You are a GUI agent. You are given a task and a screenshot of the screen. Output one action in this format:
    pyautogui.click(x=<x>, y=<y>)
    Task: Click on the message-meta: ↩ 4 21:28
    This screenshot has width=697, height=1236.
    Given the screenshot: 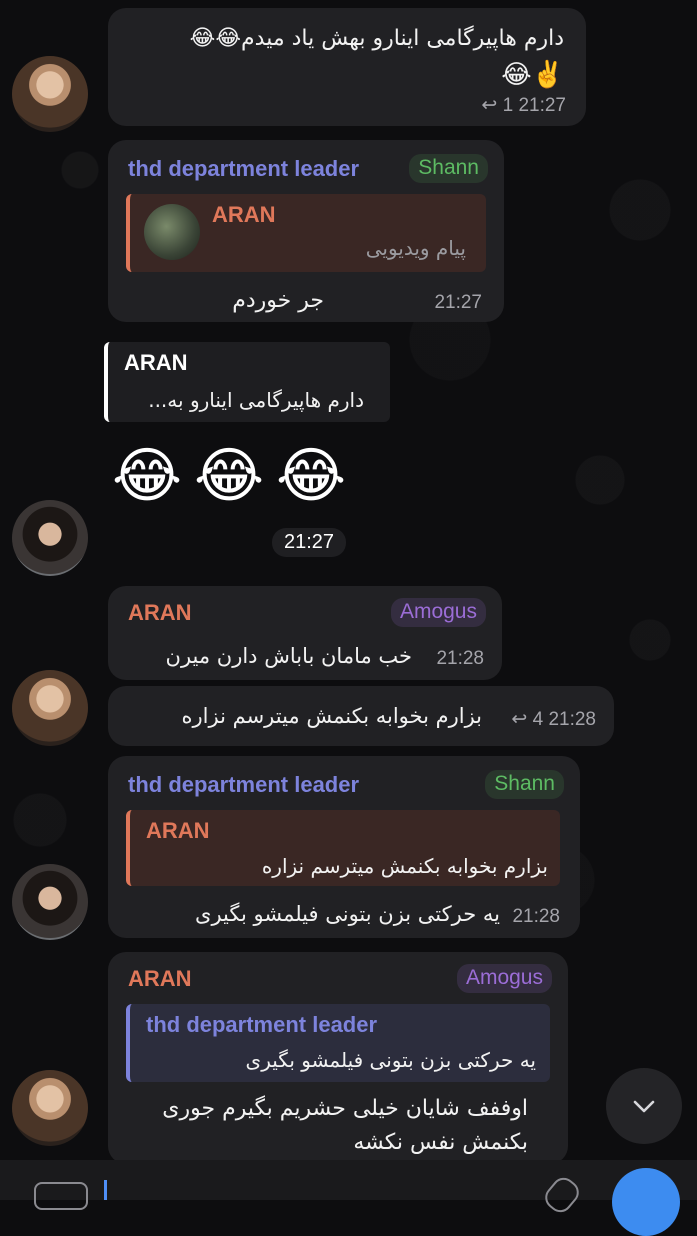 What is the action you would take?
    pyautogui.click(x=553, y=719)
    